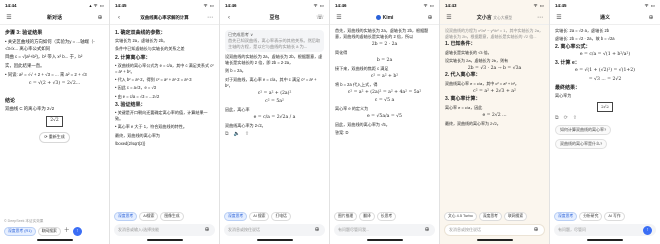  What do you see at coordinates (130, 143) in the screenshot?
I see `answer-latex: \boxed{2\sqrt{2}}` at bounding box center [130, 143].